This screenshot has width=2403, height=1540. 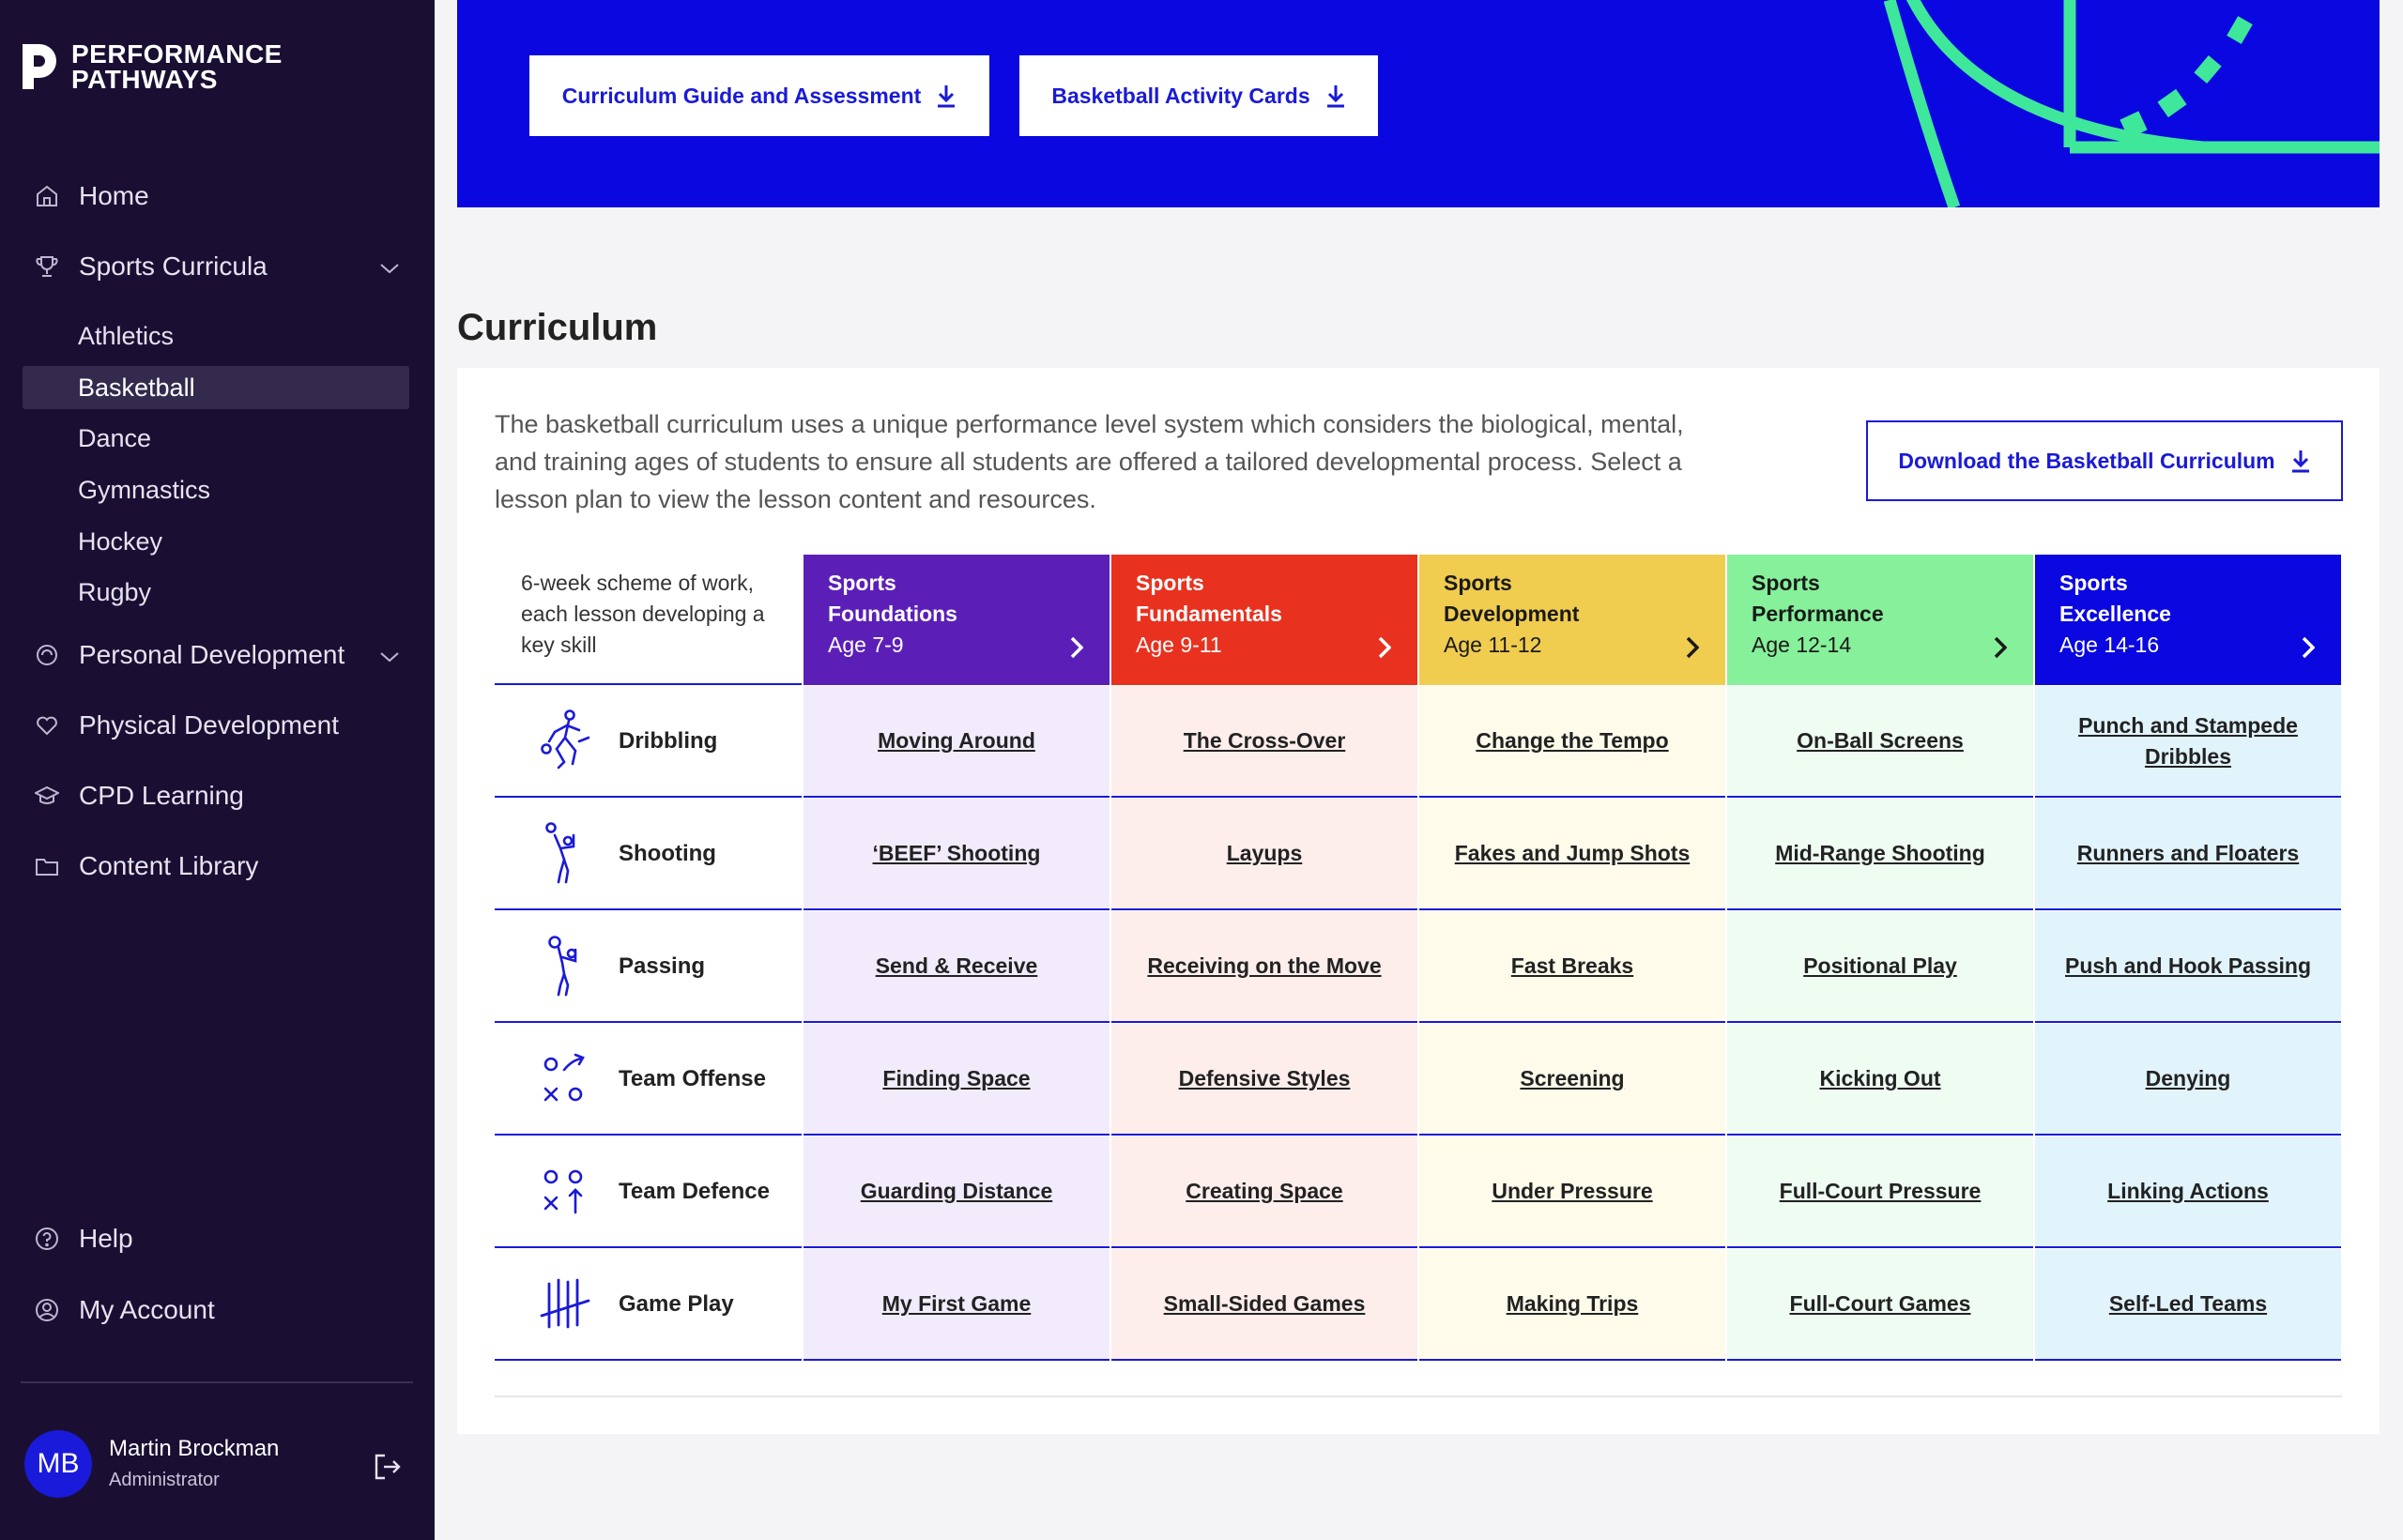 What do you see at coordinates (47, 196) in the screenshot?
I see `home-icon` at bounding box center [47, 196].